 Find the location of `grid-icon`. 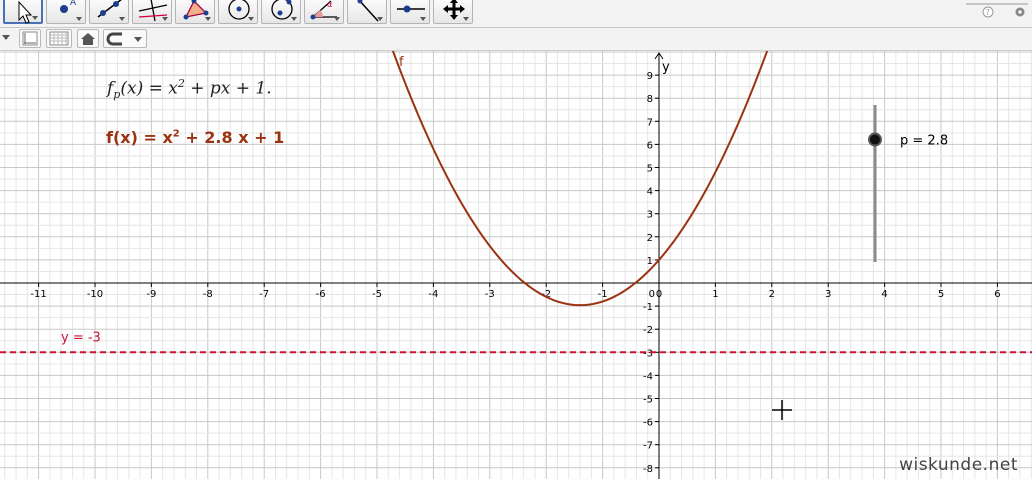

grid-icon is located at coordinates (59, 38).